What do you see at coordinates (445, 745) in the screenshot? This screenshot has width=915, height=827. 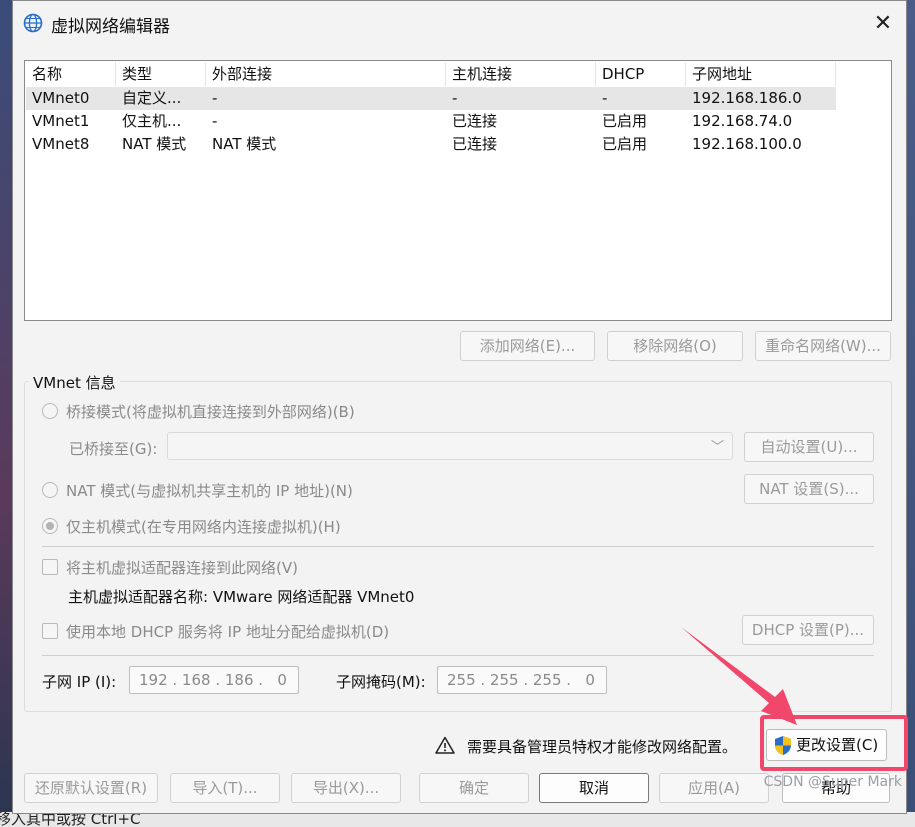 I see `warning-icon` at bounding box center [445, 745].